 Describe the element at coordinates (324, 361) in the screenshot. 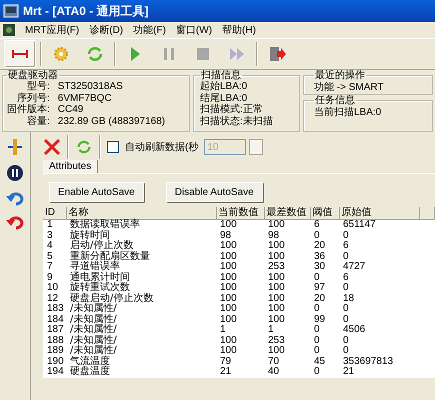

I see `table-cell: 45` at that location.